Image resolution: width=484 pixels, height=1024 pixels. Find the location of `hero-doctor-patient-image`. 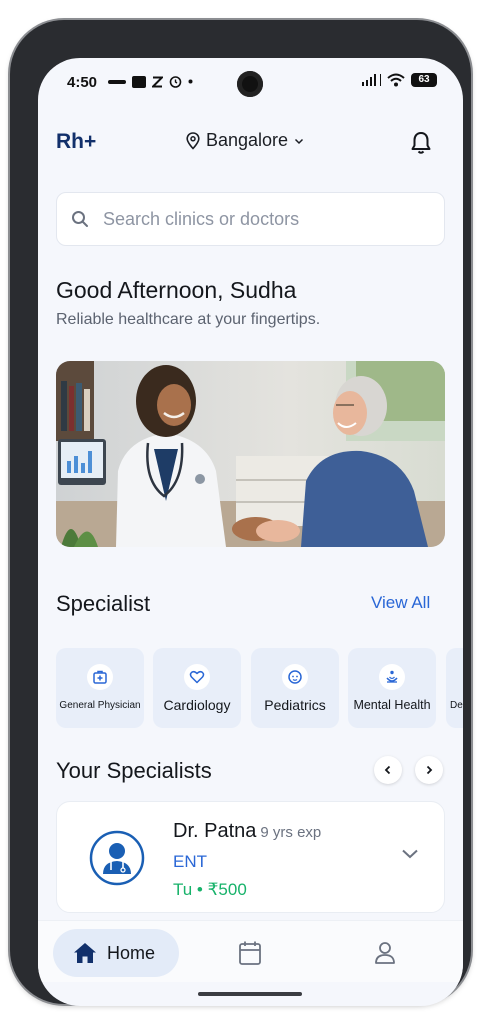

hero-doctor-patient-image is located at coordinates (250, 454).